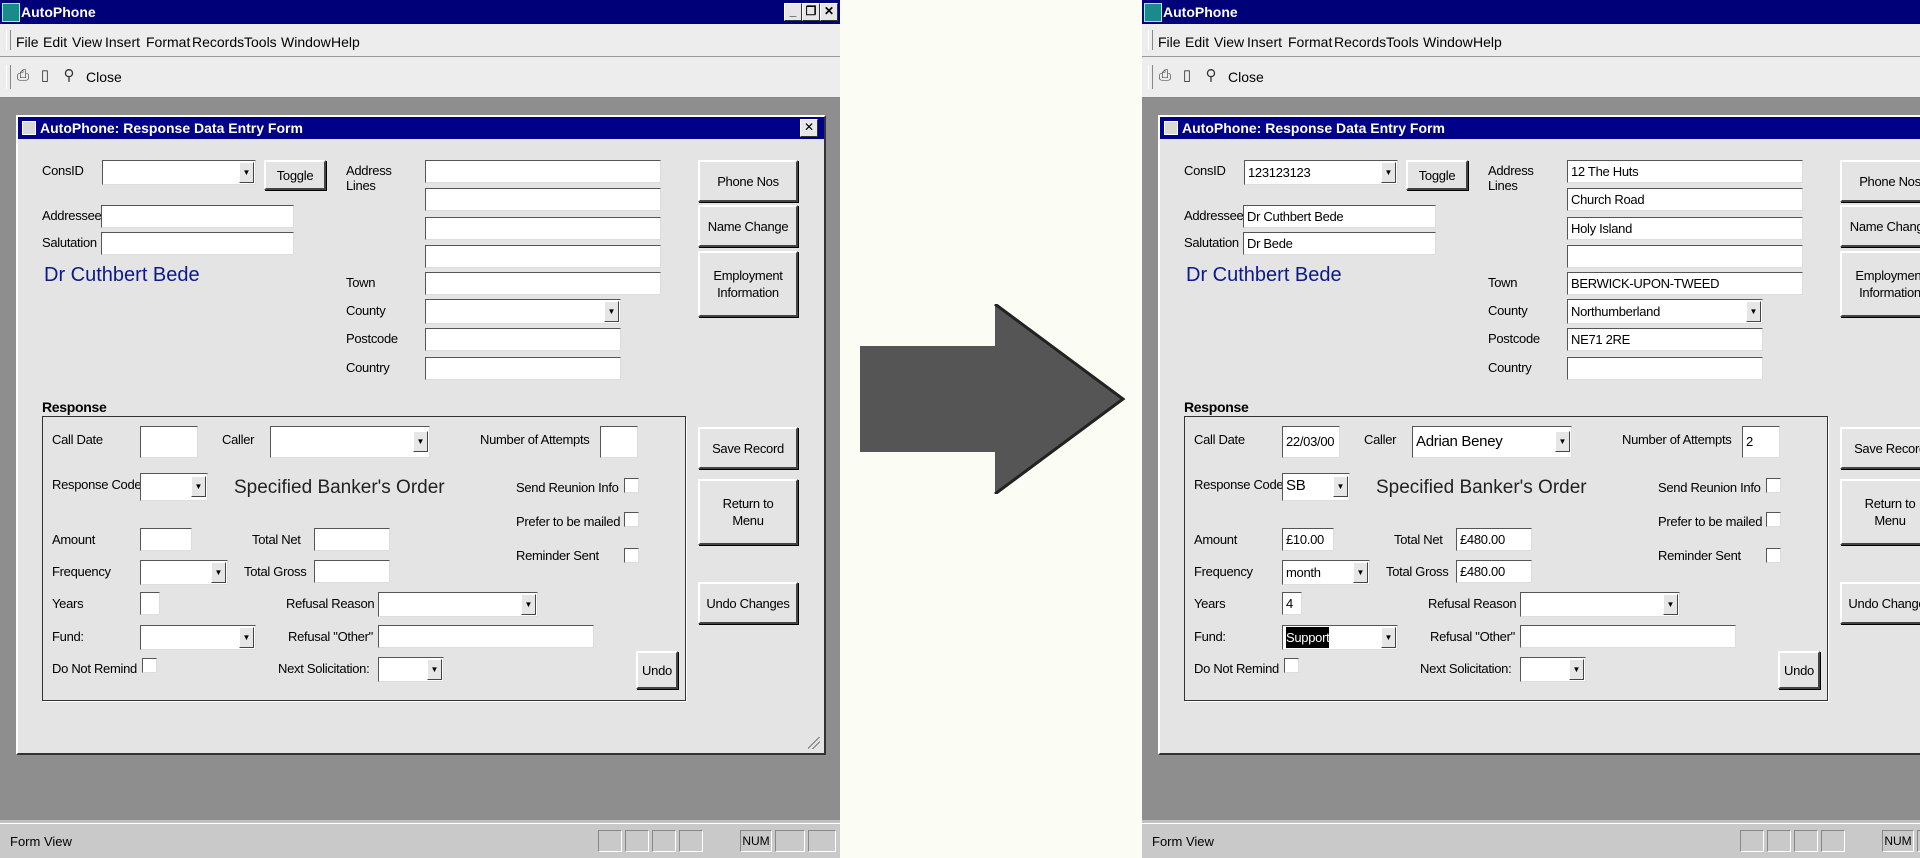 This screenshot has height=858, width=1920. I want to click on county-combo: Northumberland ▼, so click(1665, 311).